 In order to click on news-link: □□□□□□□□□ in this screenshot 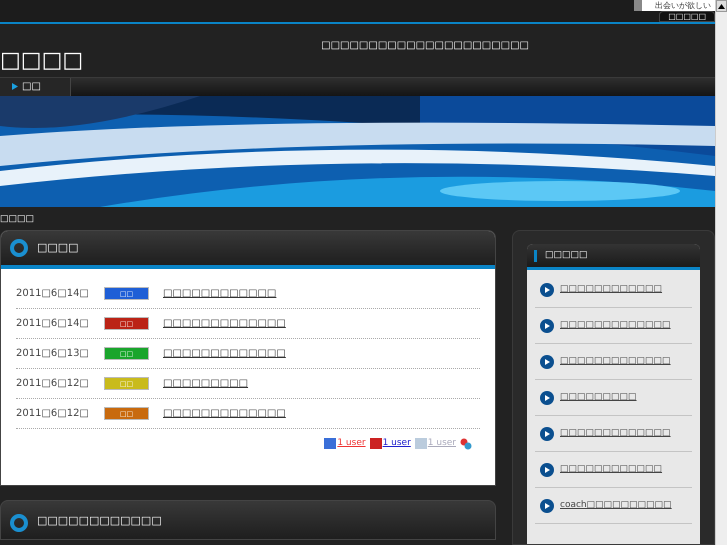, I will do `click(205, 383)`.